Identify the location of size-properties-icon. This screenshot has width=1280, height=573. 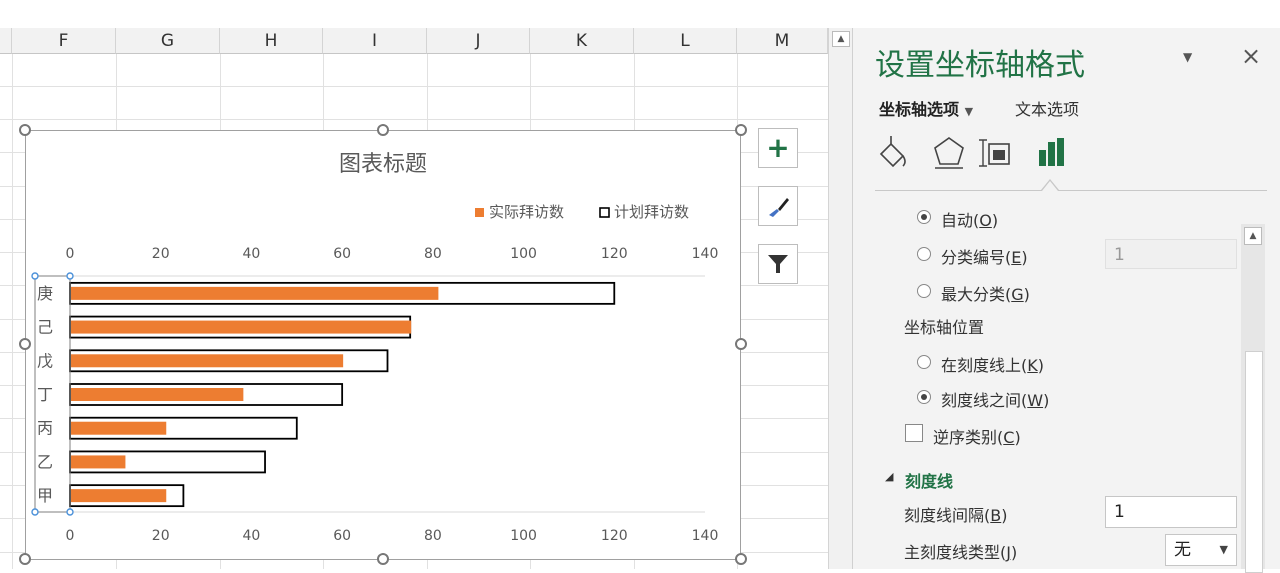
(994, 153).